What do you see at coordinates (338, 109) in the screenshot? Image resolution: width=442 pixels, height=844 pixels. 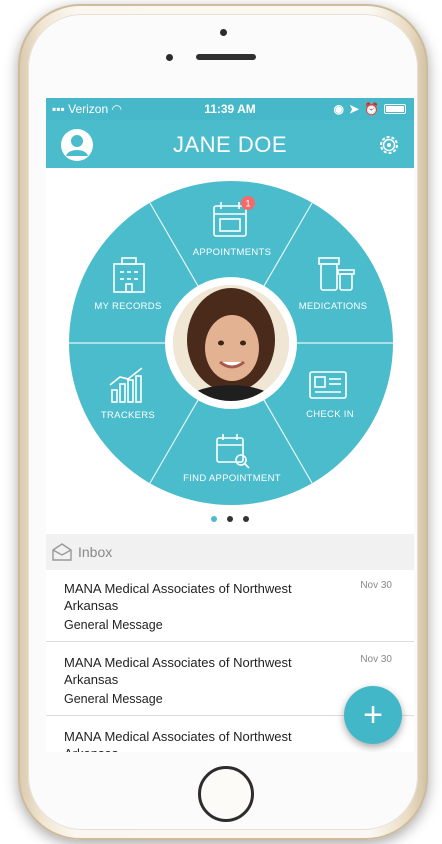 I see `lock-rotation-icon: ◉` at bounding box center [338, 109].